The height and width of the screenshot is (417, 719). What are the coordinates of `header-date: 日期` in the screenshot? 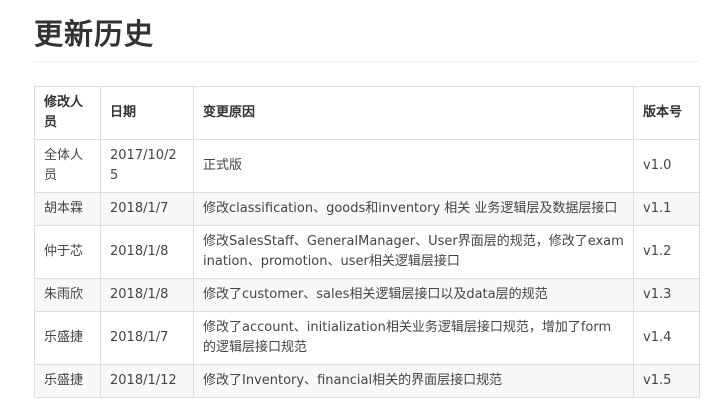 It's located at (147, 113).